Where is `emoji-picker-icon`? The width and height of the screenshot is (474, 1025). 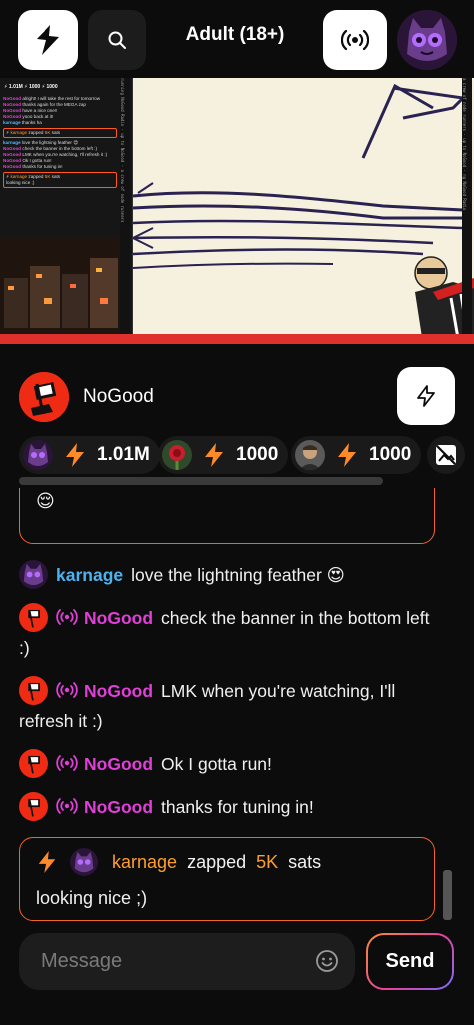 emoji-picker-icon is located at coordinates (327, 961).